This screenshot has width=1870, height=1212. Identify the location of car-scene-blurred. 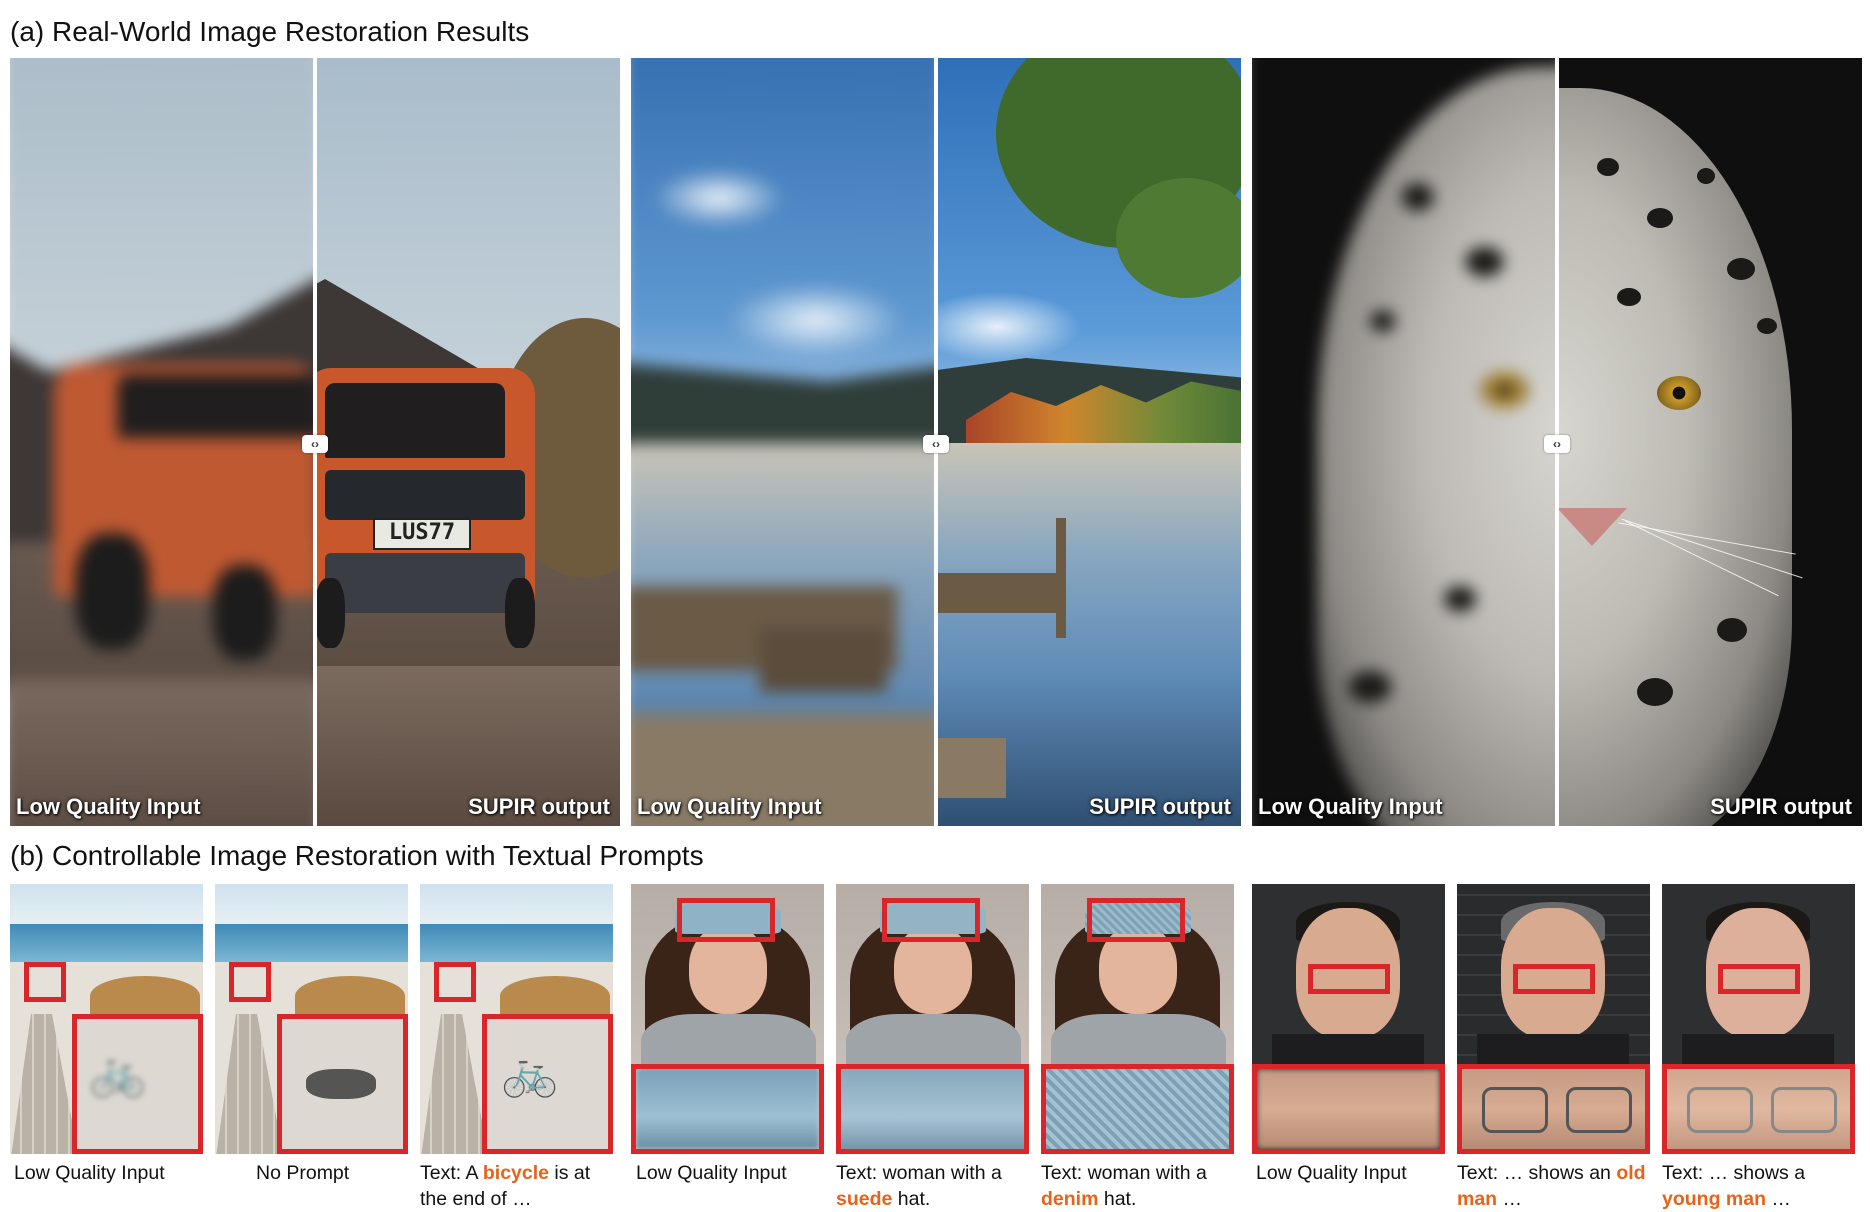
(162, 442).